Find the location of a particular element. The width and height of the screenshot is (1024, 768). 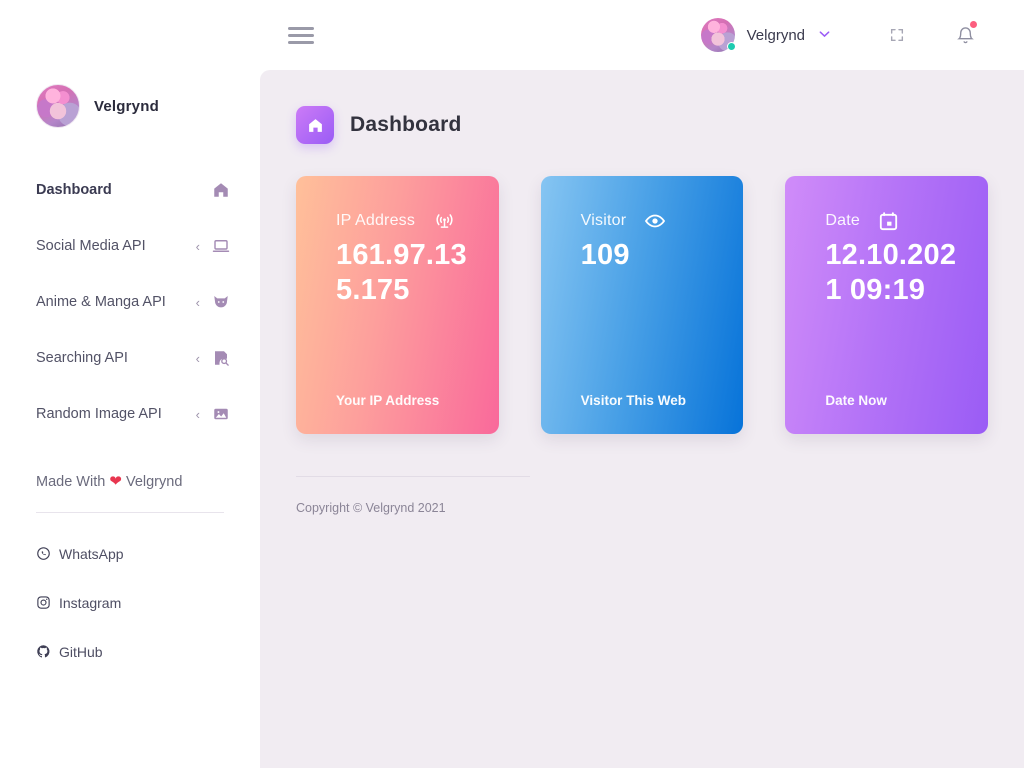

card-header: IP Address is located at coordinates (405, 221).